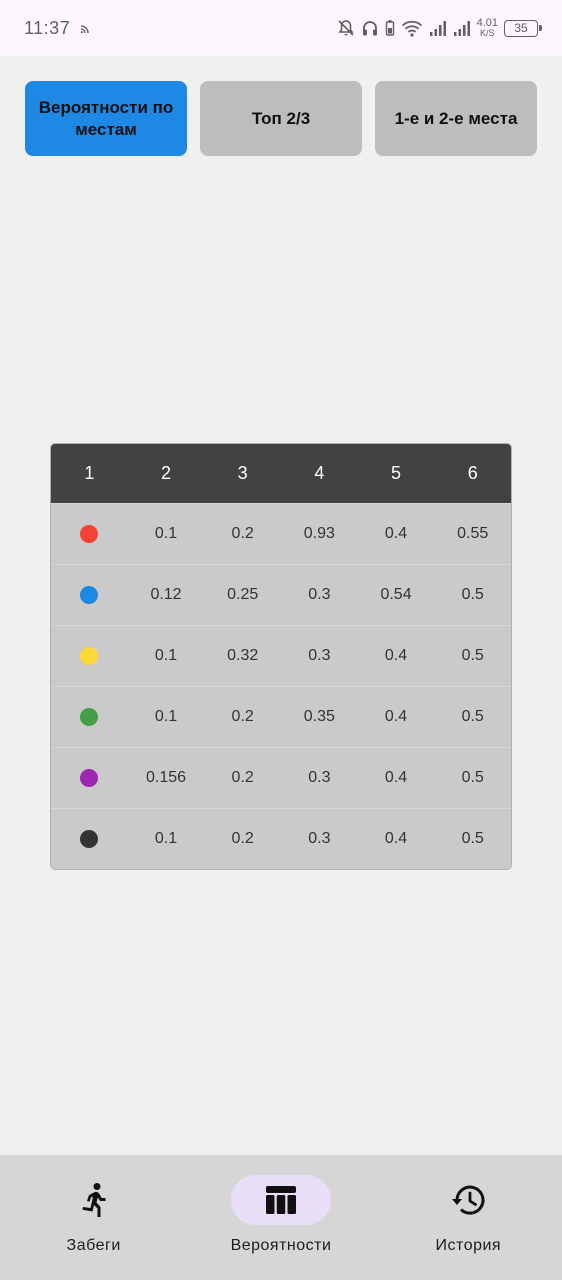 This screenshot has height=1280, width=562. I want to click on status-icons: 4.01 K/S 35, so click(439, 28).